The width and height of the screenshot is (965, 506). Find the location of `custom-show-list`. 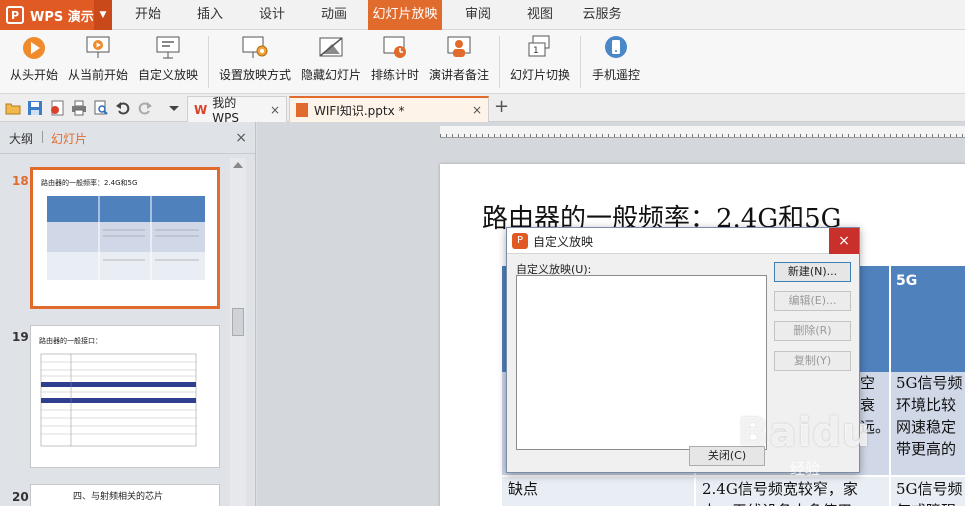

custom-show-list is located at coordinates (641, 362).